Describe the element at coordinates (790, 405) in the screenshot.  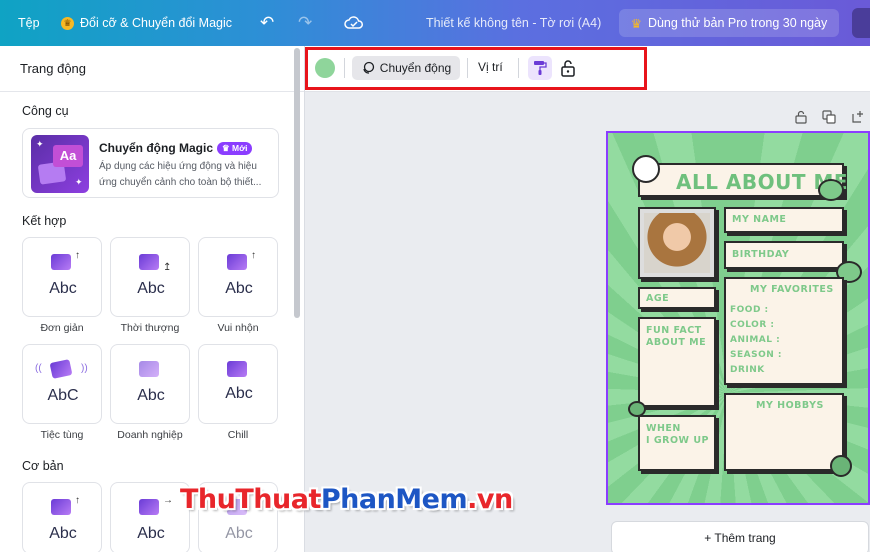
I see `hobbys-label: MY HOBBYS` at that location.